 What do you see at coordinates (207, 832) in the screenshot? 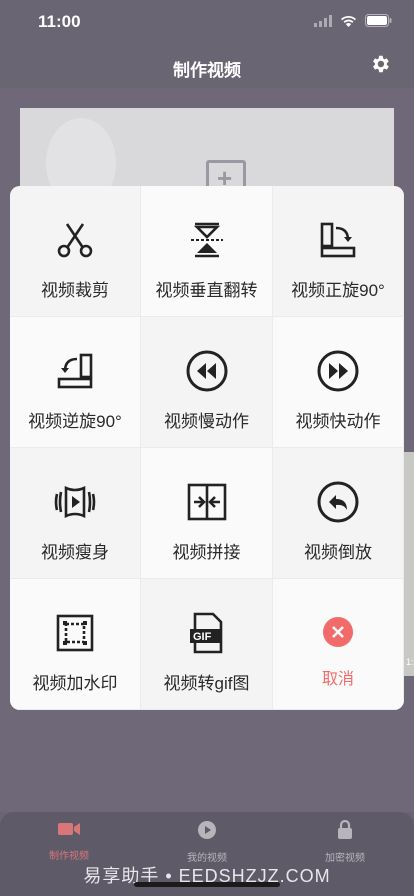
I see `play-circle-icon` at bounding box center [207, 832].